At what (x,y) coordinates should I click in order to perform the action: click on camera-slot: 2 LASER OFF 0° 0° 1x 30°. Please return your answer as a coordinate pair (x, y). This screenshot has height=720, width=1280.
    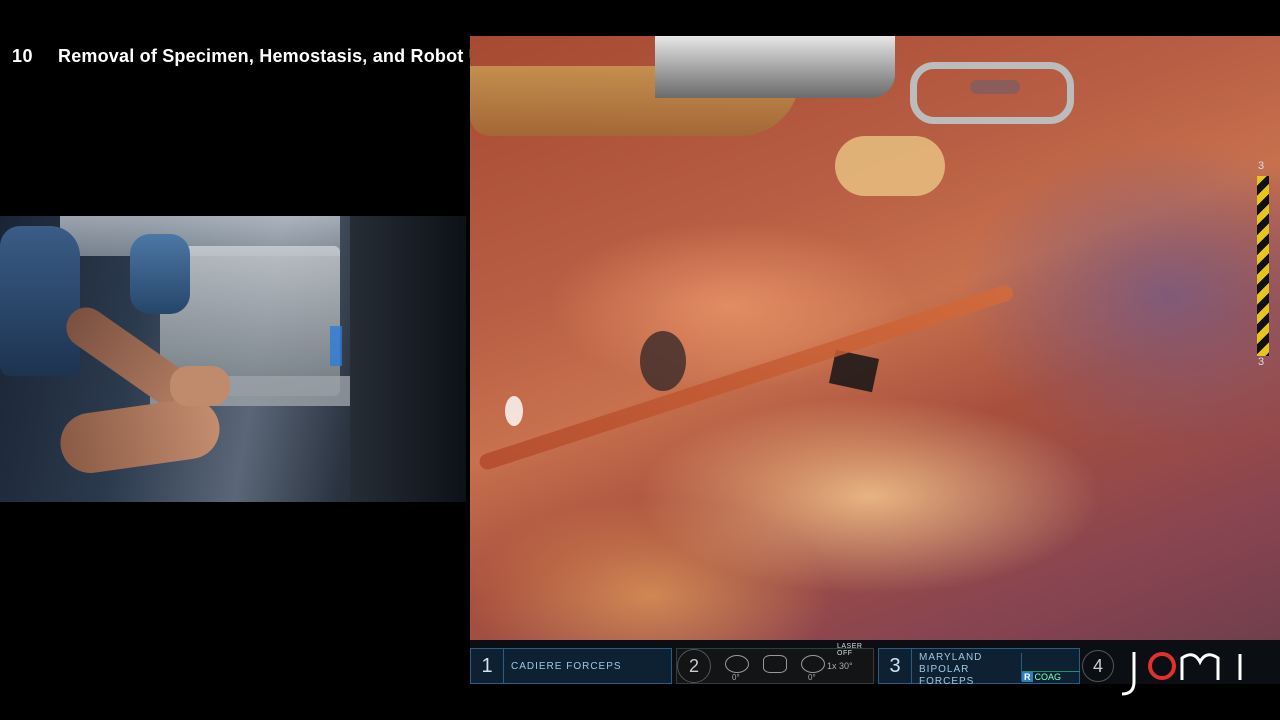
    Looking at the image, I should click on (775, 663).